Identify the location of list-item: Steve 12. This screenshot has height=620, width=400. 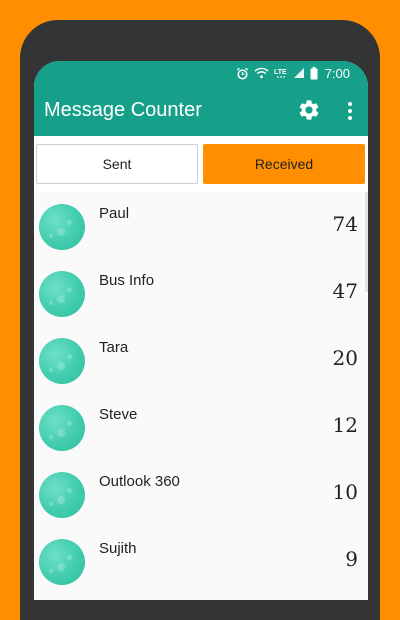
(201, 426).